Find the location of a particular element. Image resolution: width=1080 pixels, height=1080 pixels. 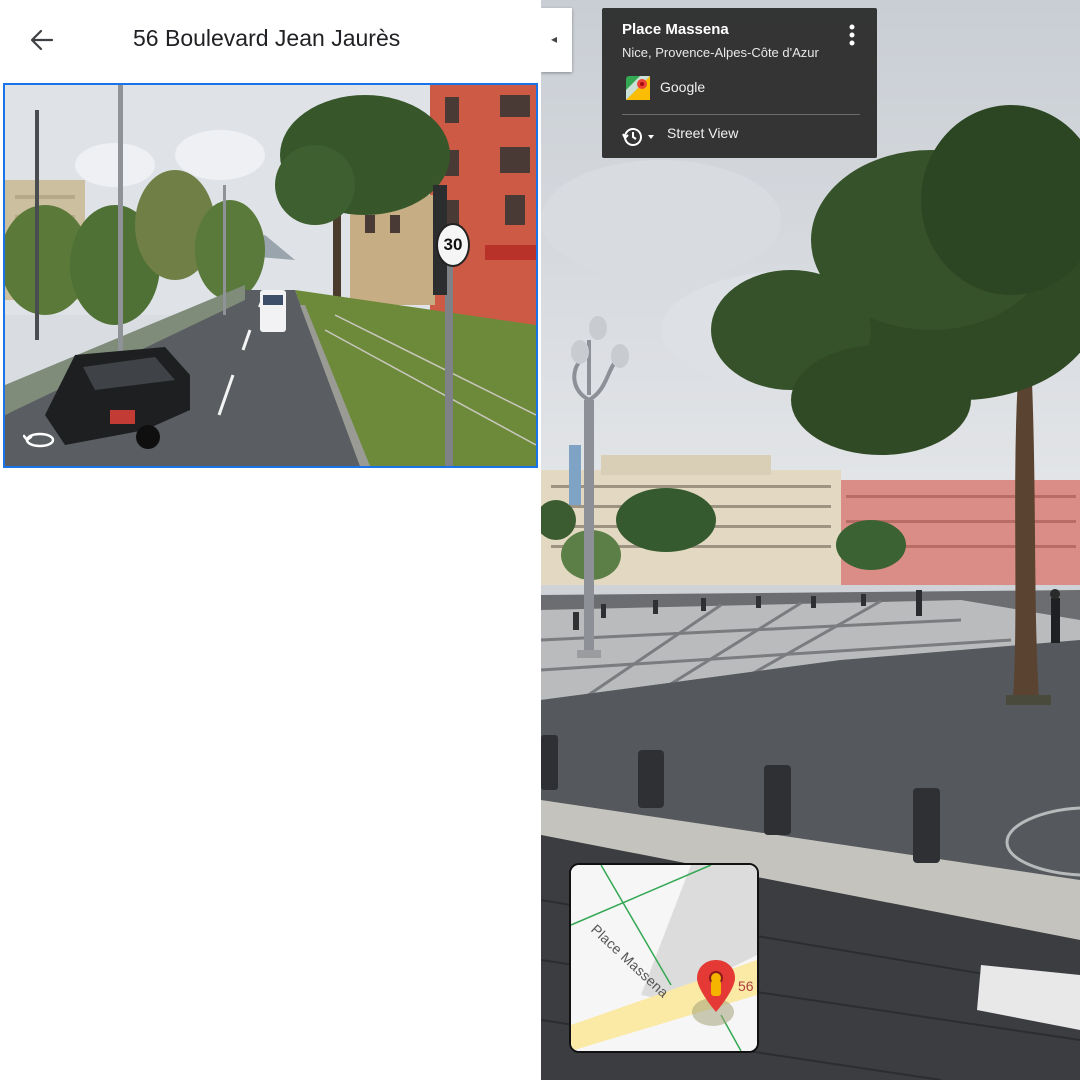

collapse-panel-button: ◂ is located at coordinates (556, 40).